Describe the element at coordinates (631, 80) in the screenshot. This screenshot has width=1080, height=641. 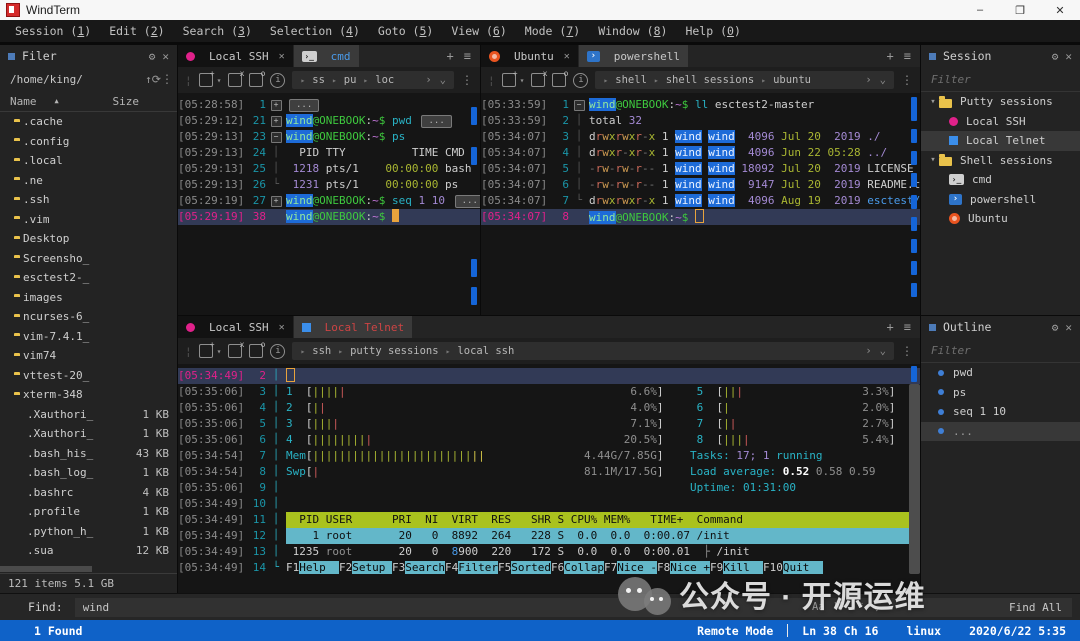
I see `breadcrumb-segment: shell` at that location.